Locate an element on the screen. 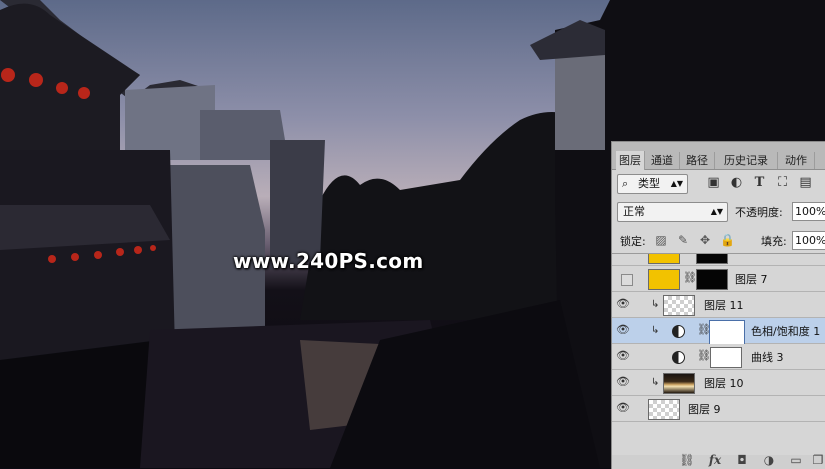  layer-row-11: 👁 ↳ 图层 11 is located at coordinates (718, 305).